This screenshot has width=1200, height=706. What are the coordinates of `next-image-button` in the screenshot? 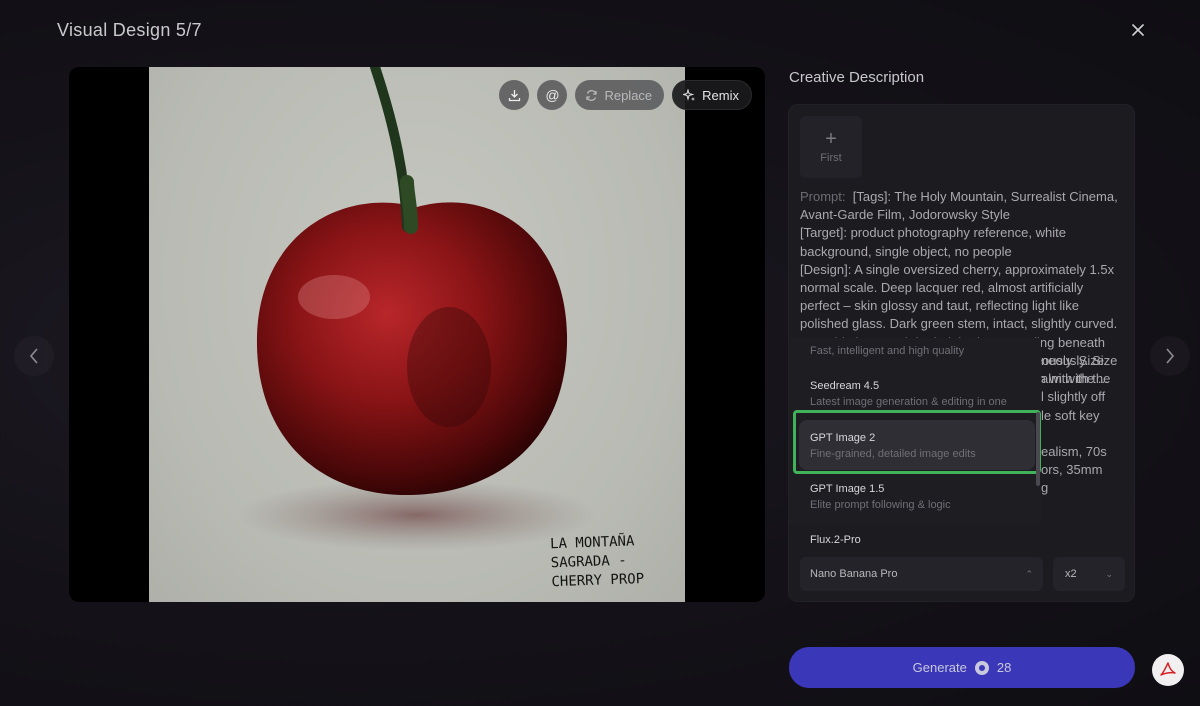 It's located at (1170, 356).